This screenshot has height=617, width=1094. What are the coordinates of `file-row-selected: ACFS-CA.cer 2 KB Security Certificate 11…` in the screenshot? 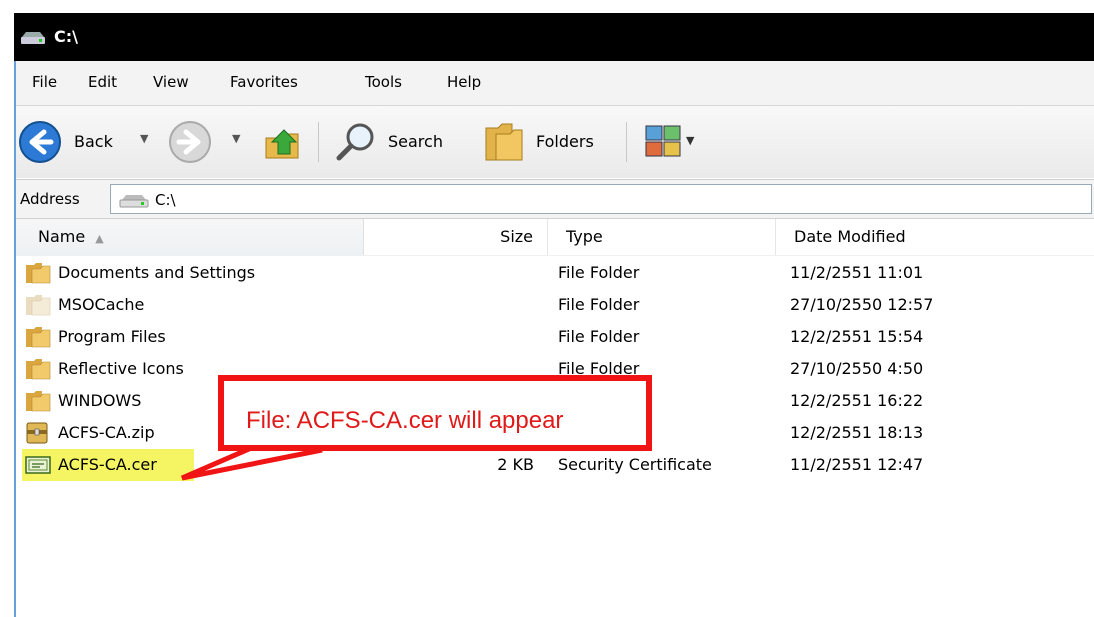 It's located at (555, 465).